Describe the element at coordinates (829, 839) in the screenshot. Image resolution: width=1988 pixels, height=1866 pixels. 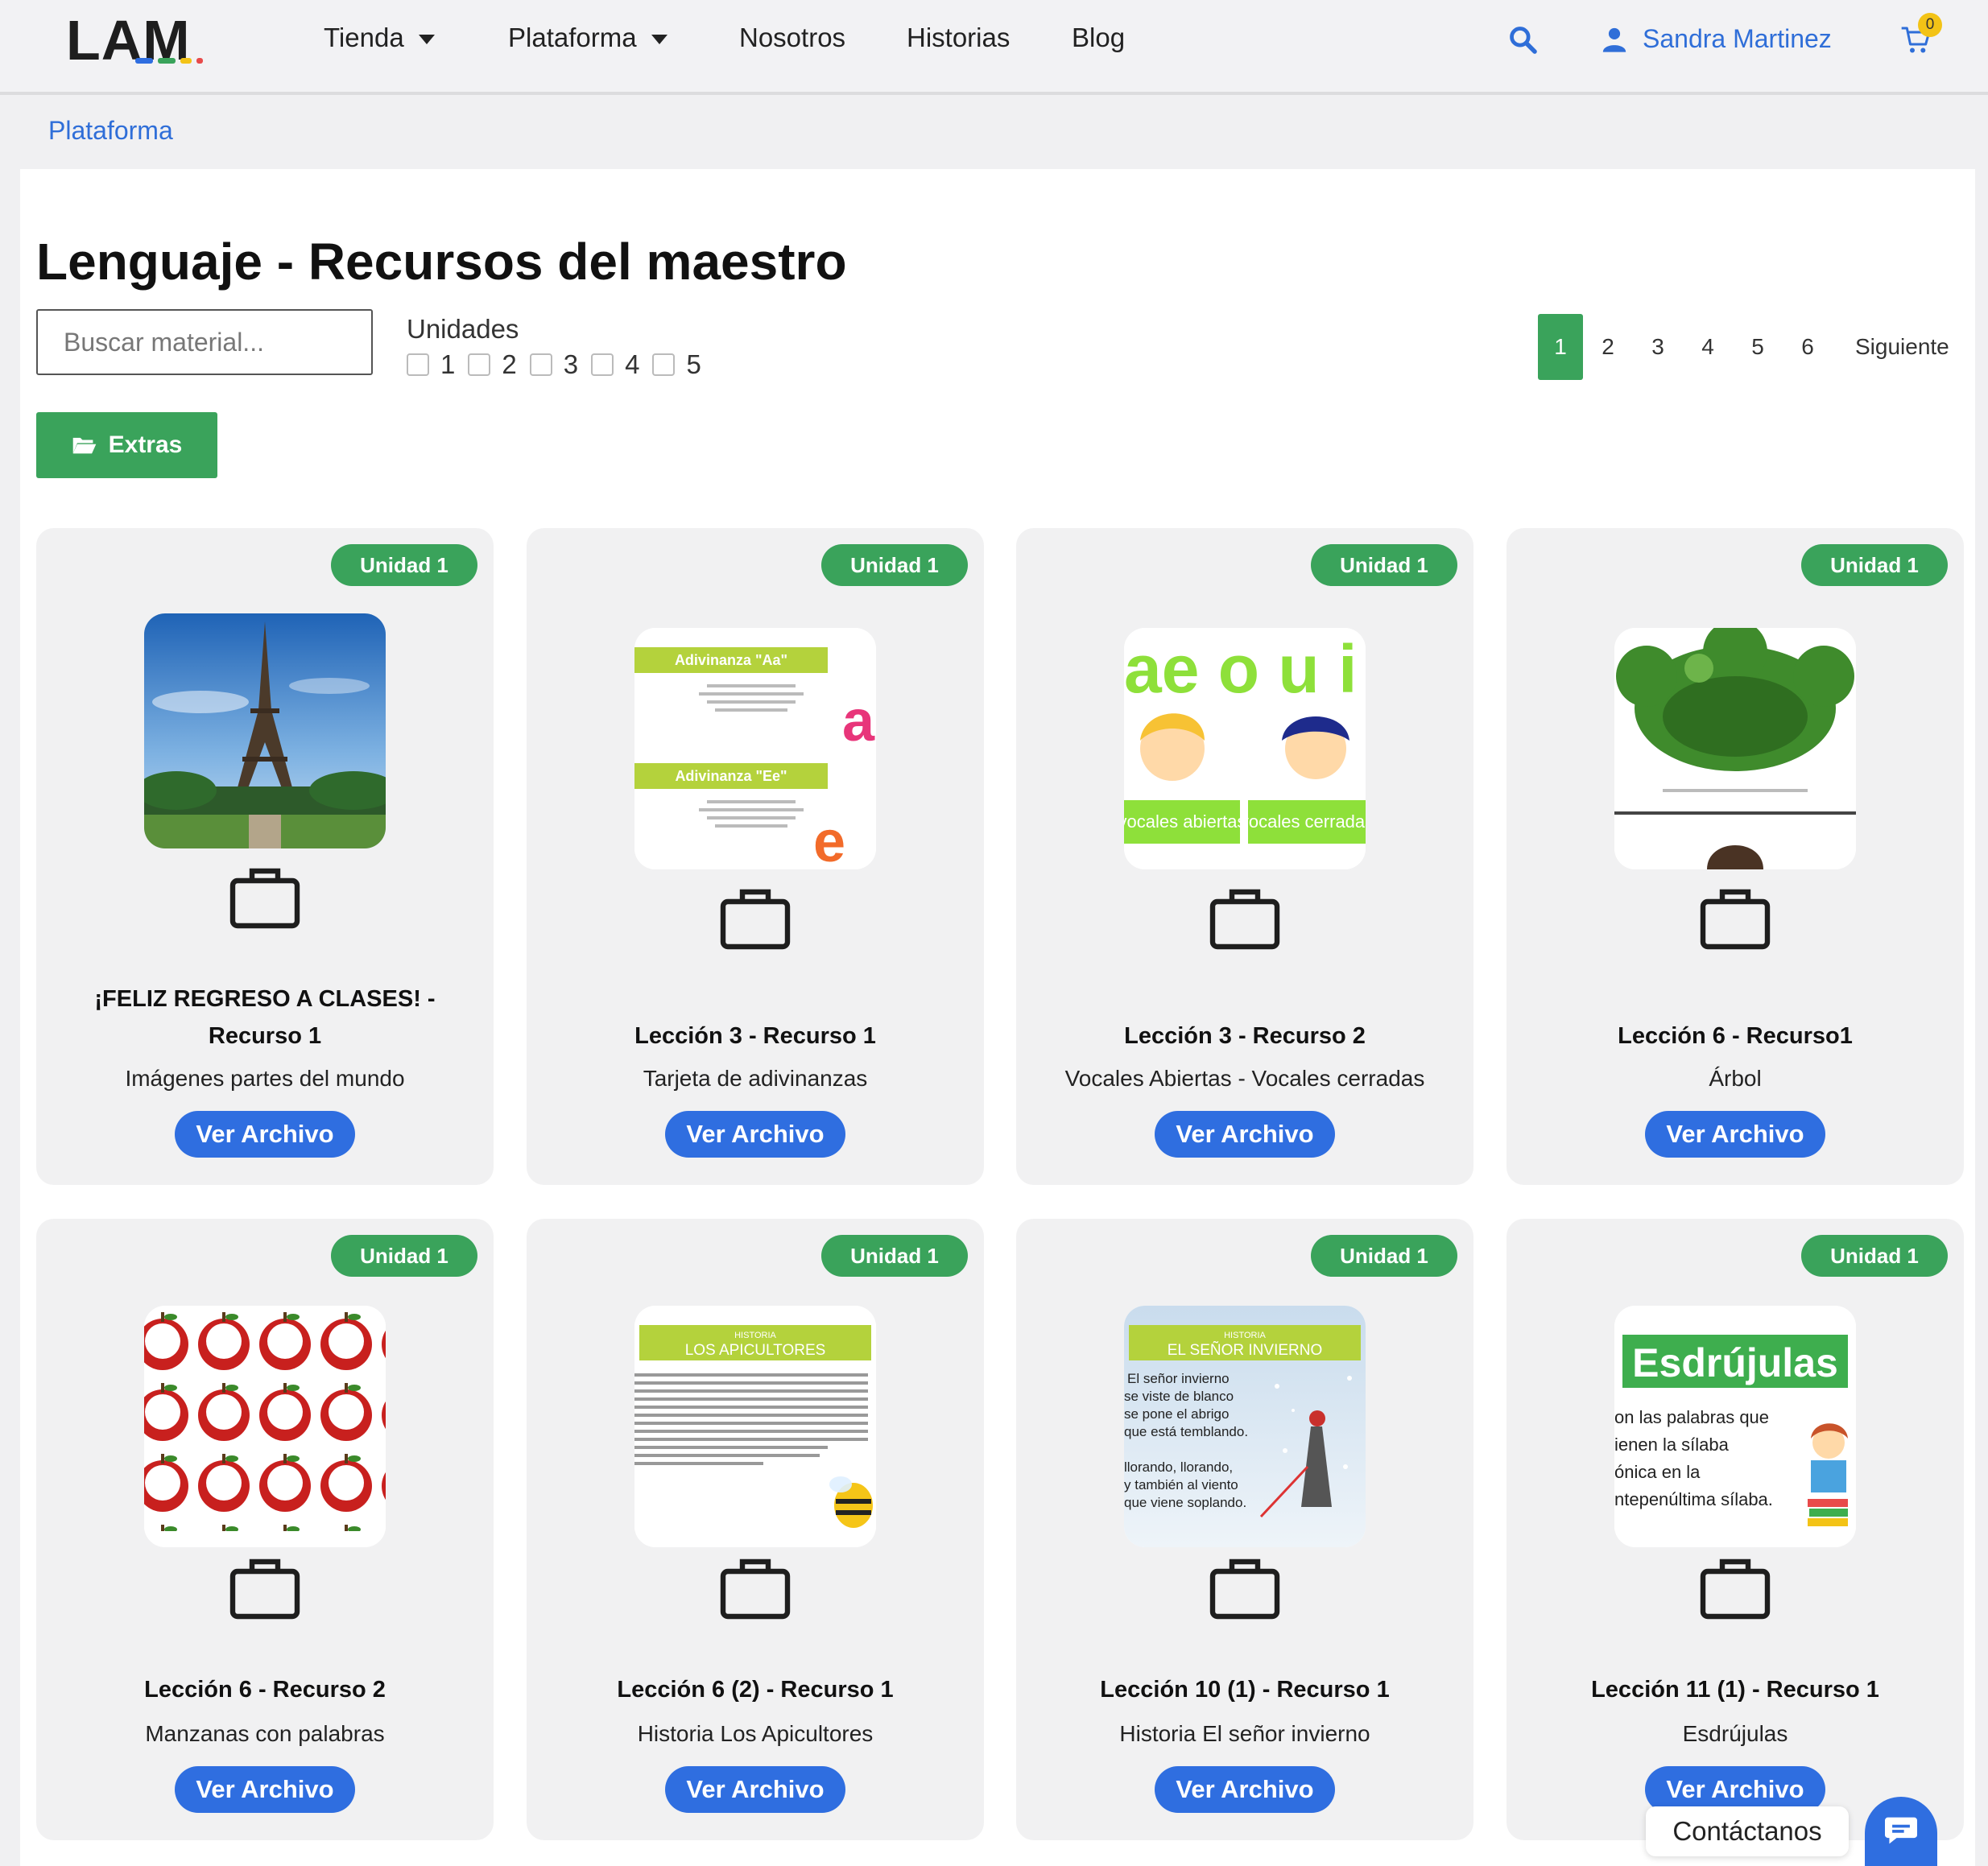
I see `letter-e: e` at that location.